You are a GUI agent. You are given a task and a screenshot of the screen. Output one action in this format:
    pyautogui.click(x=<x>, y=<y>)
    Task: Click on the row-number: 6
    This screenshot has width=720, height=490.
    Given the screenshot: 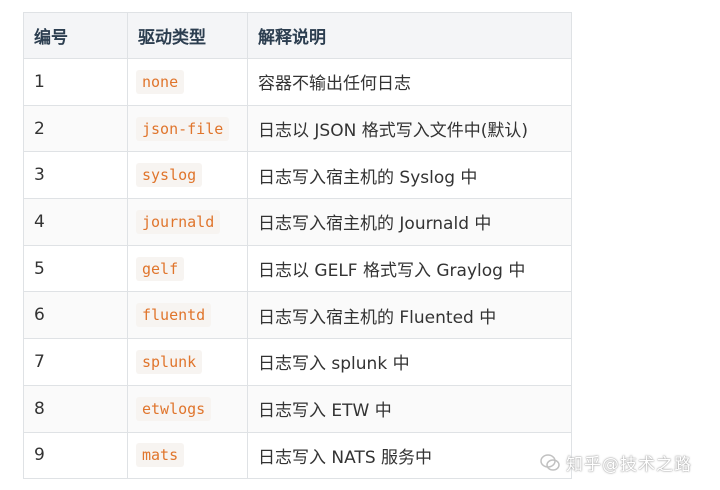 What is the action you would take?
    pyautogui.click(x=75, y=315)
    